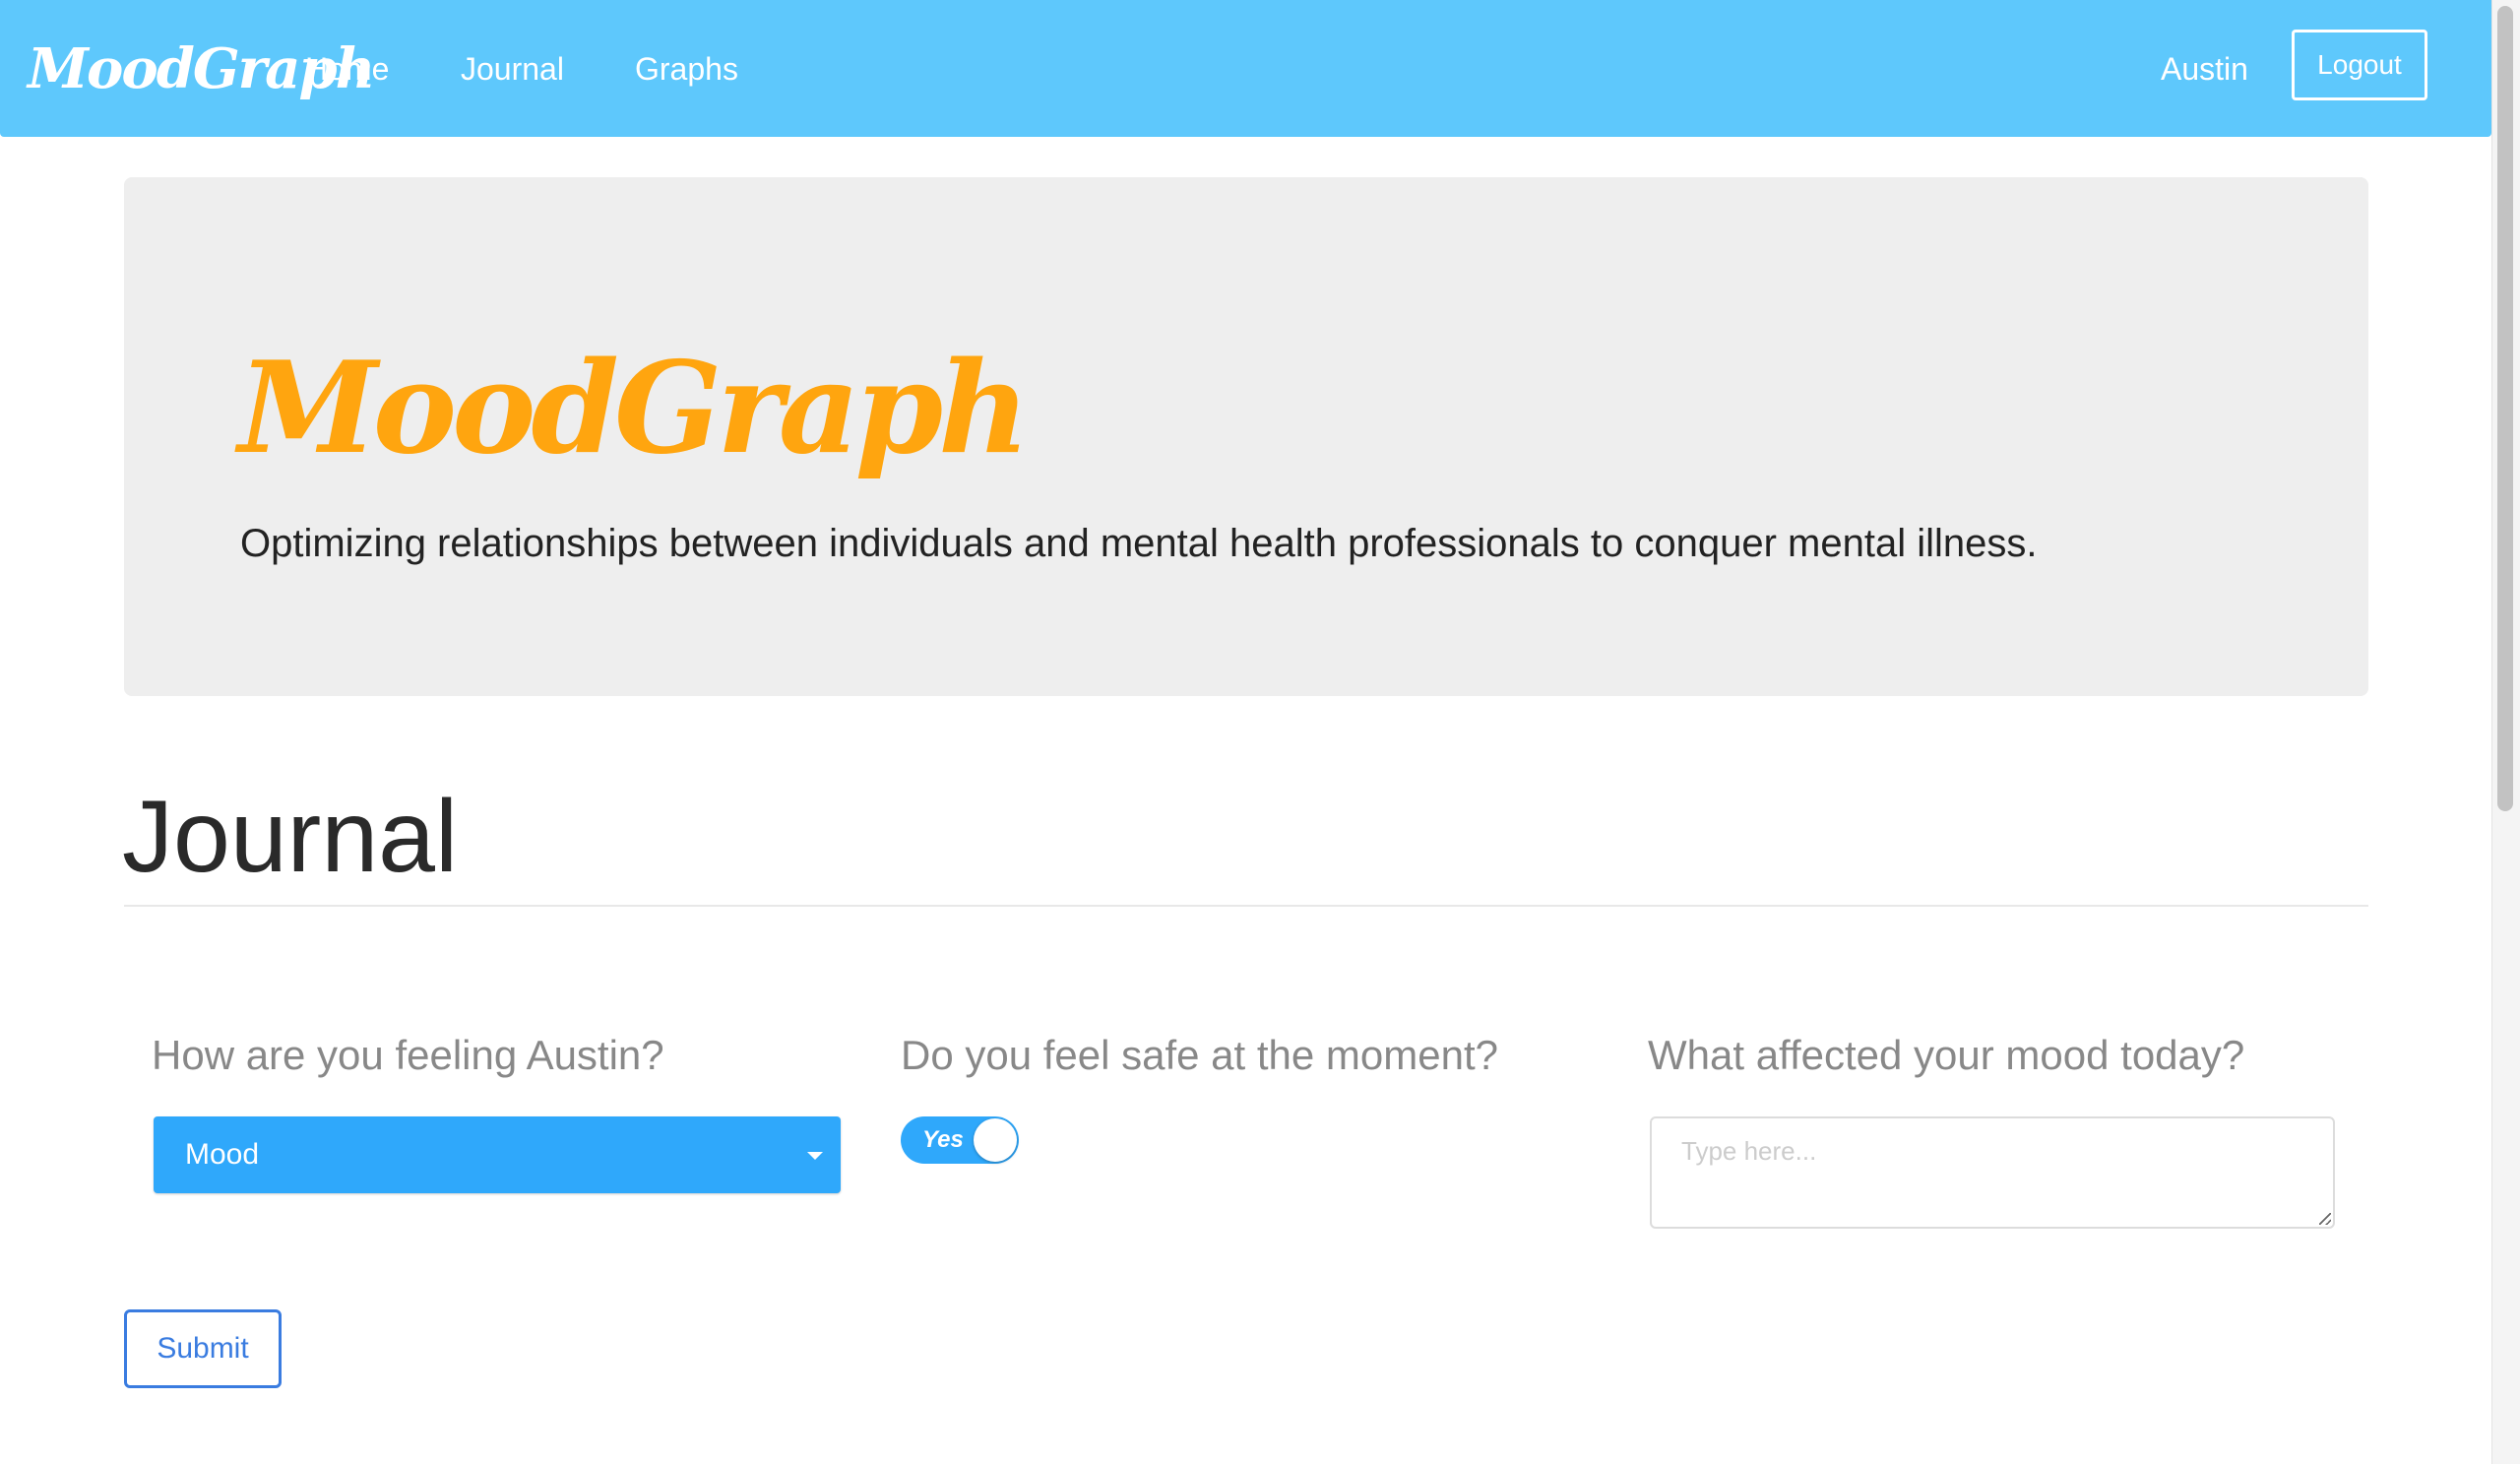 Image resolution: width=2520 pixels, height=1464 pixels. Describe the element at coordinates (943, 1140) in the screenshot. I see `safe-toggle-label: Yes` at that location.